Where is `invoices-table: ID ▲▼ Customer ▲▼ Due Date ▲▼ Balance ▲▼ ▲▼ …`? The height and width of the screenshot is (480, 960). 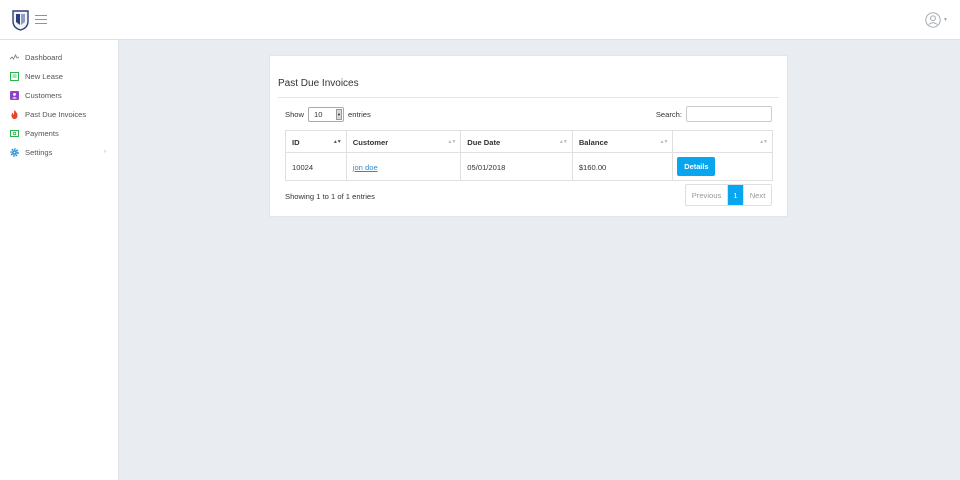 invoices-table: ID ▲▼ Customer ▲▼ Due Date ▲▼ Balance ▲▼ ▲▼ … is located at coordinates (529, 155).